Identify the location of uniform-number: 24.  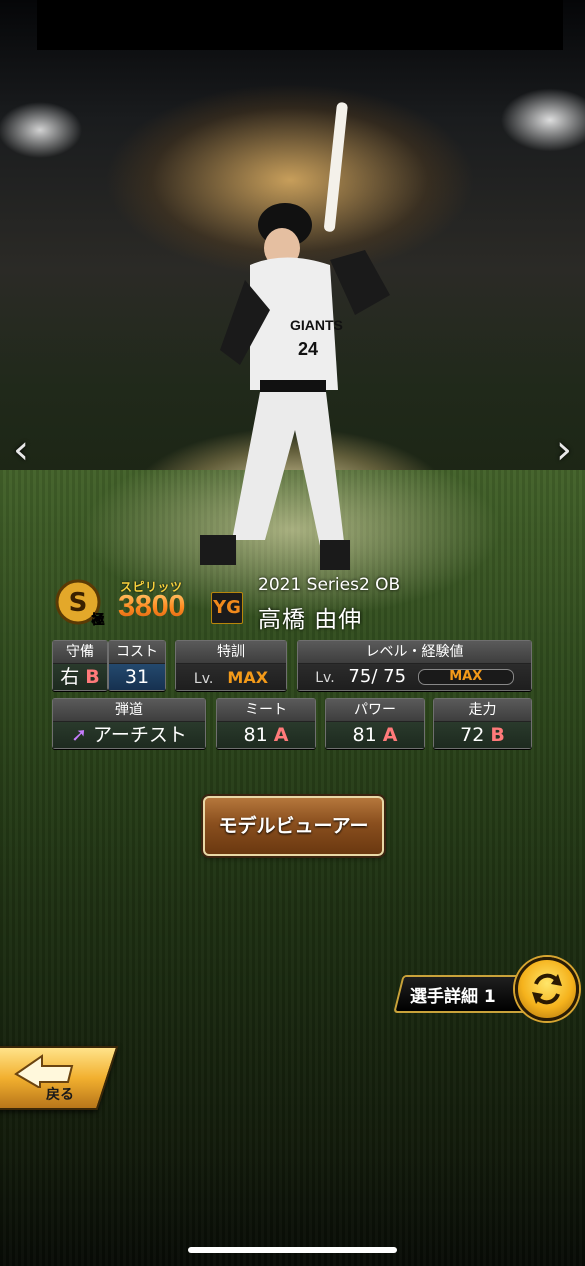
(308, 349).